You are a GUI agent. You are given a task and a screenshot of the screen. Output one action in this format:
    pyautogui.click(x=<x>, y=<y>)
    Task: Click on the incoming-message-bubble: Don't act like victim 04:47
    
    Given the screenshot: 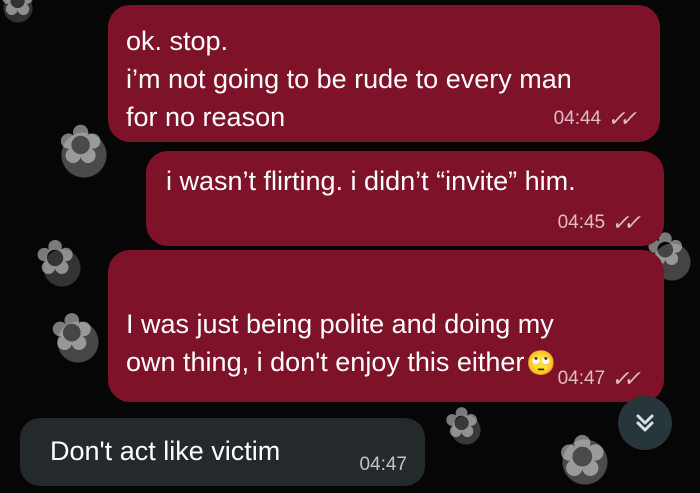 What is the action you would take?
    pyautogui.click(x=222, y=452)
    